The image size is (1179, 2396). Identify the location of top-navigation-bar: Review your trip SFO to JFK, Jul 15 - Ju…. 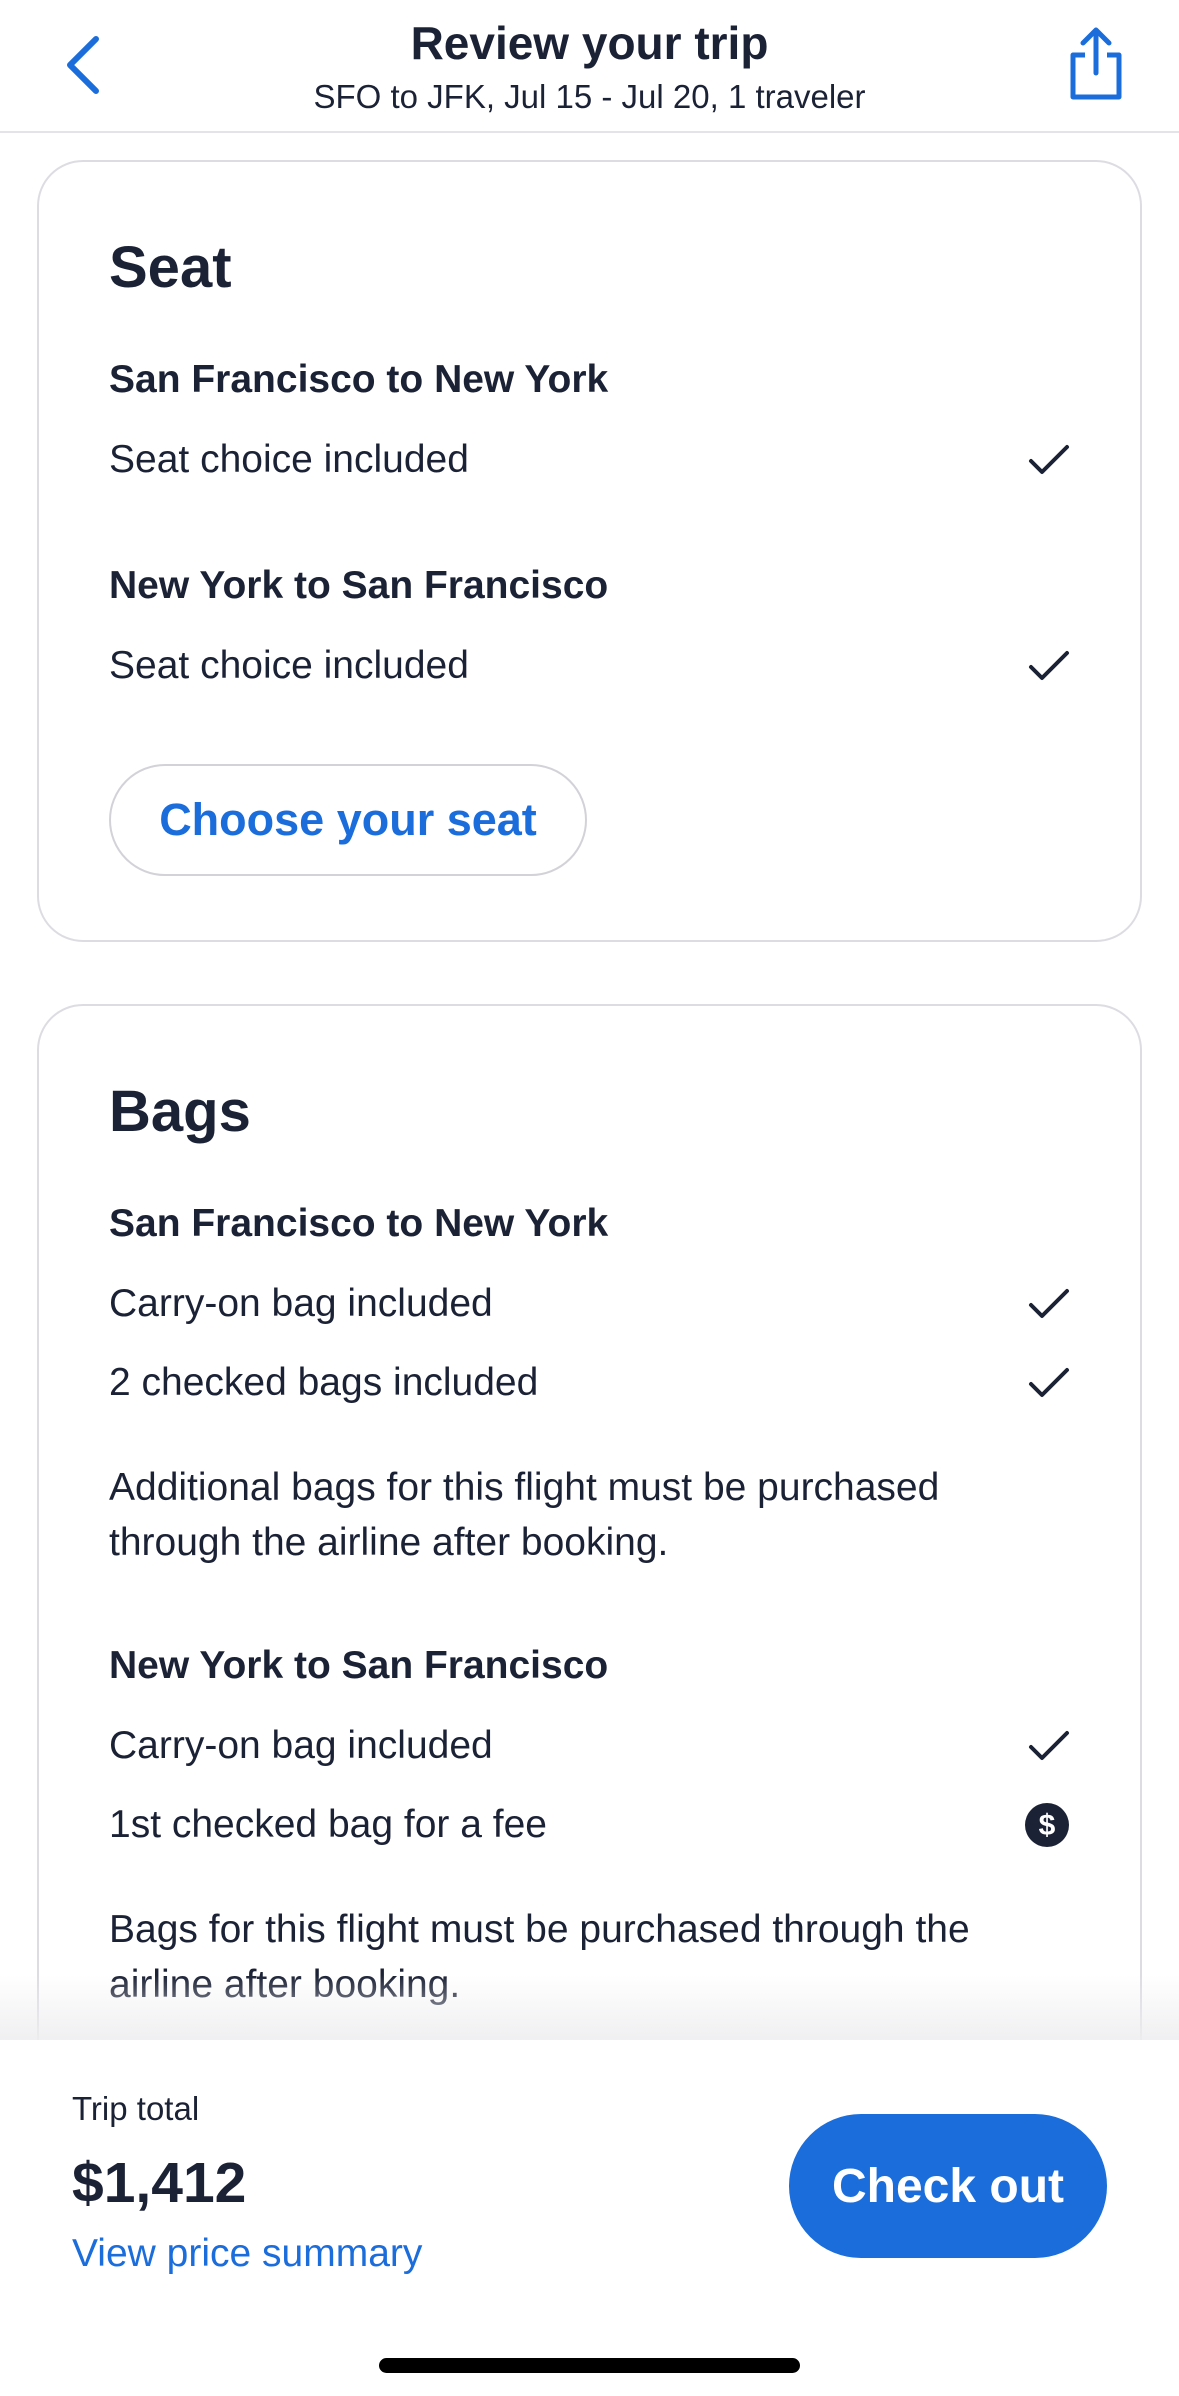
(589, 66).